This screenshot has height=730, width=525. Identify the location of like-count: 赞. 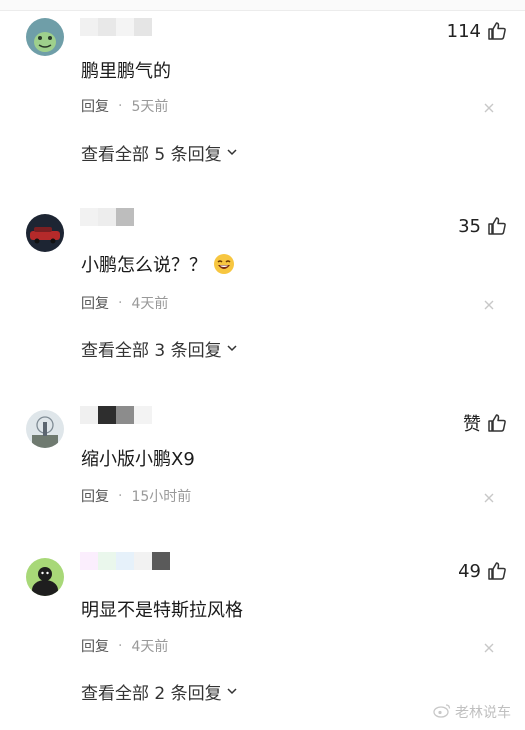
(472, 424).